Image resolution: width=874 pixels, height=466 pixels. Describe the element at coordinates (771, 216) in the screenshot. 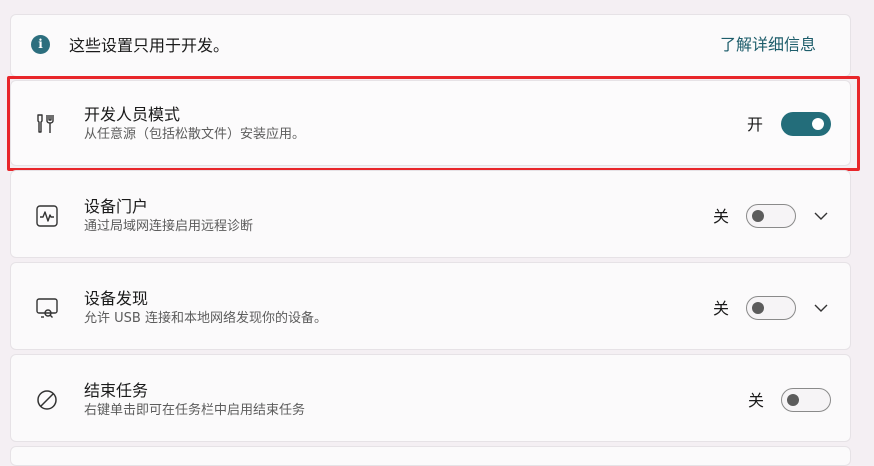

I see `device-portal-toggle` at that location.